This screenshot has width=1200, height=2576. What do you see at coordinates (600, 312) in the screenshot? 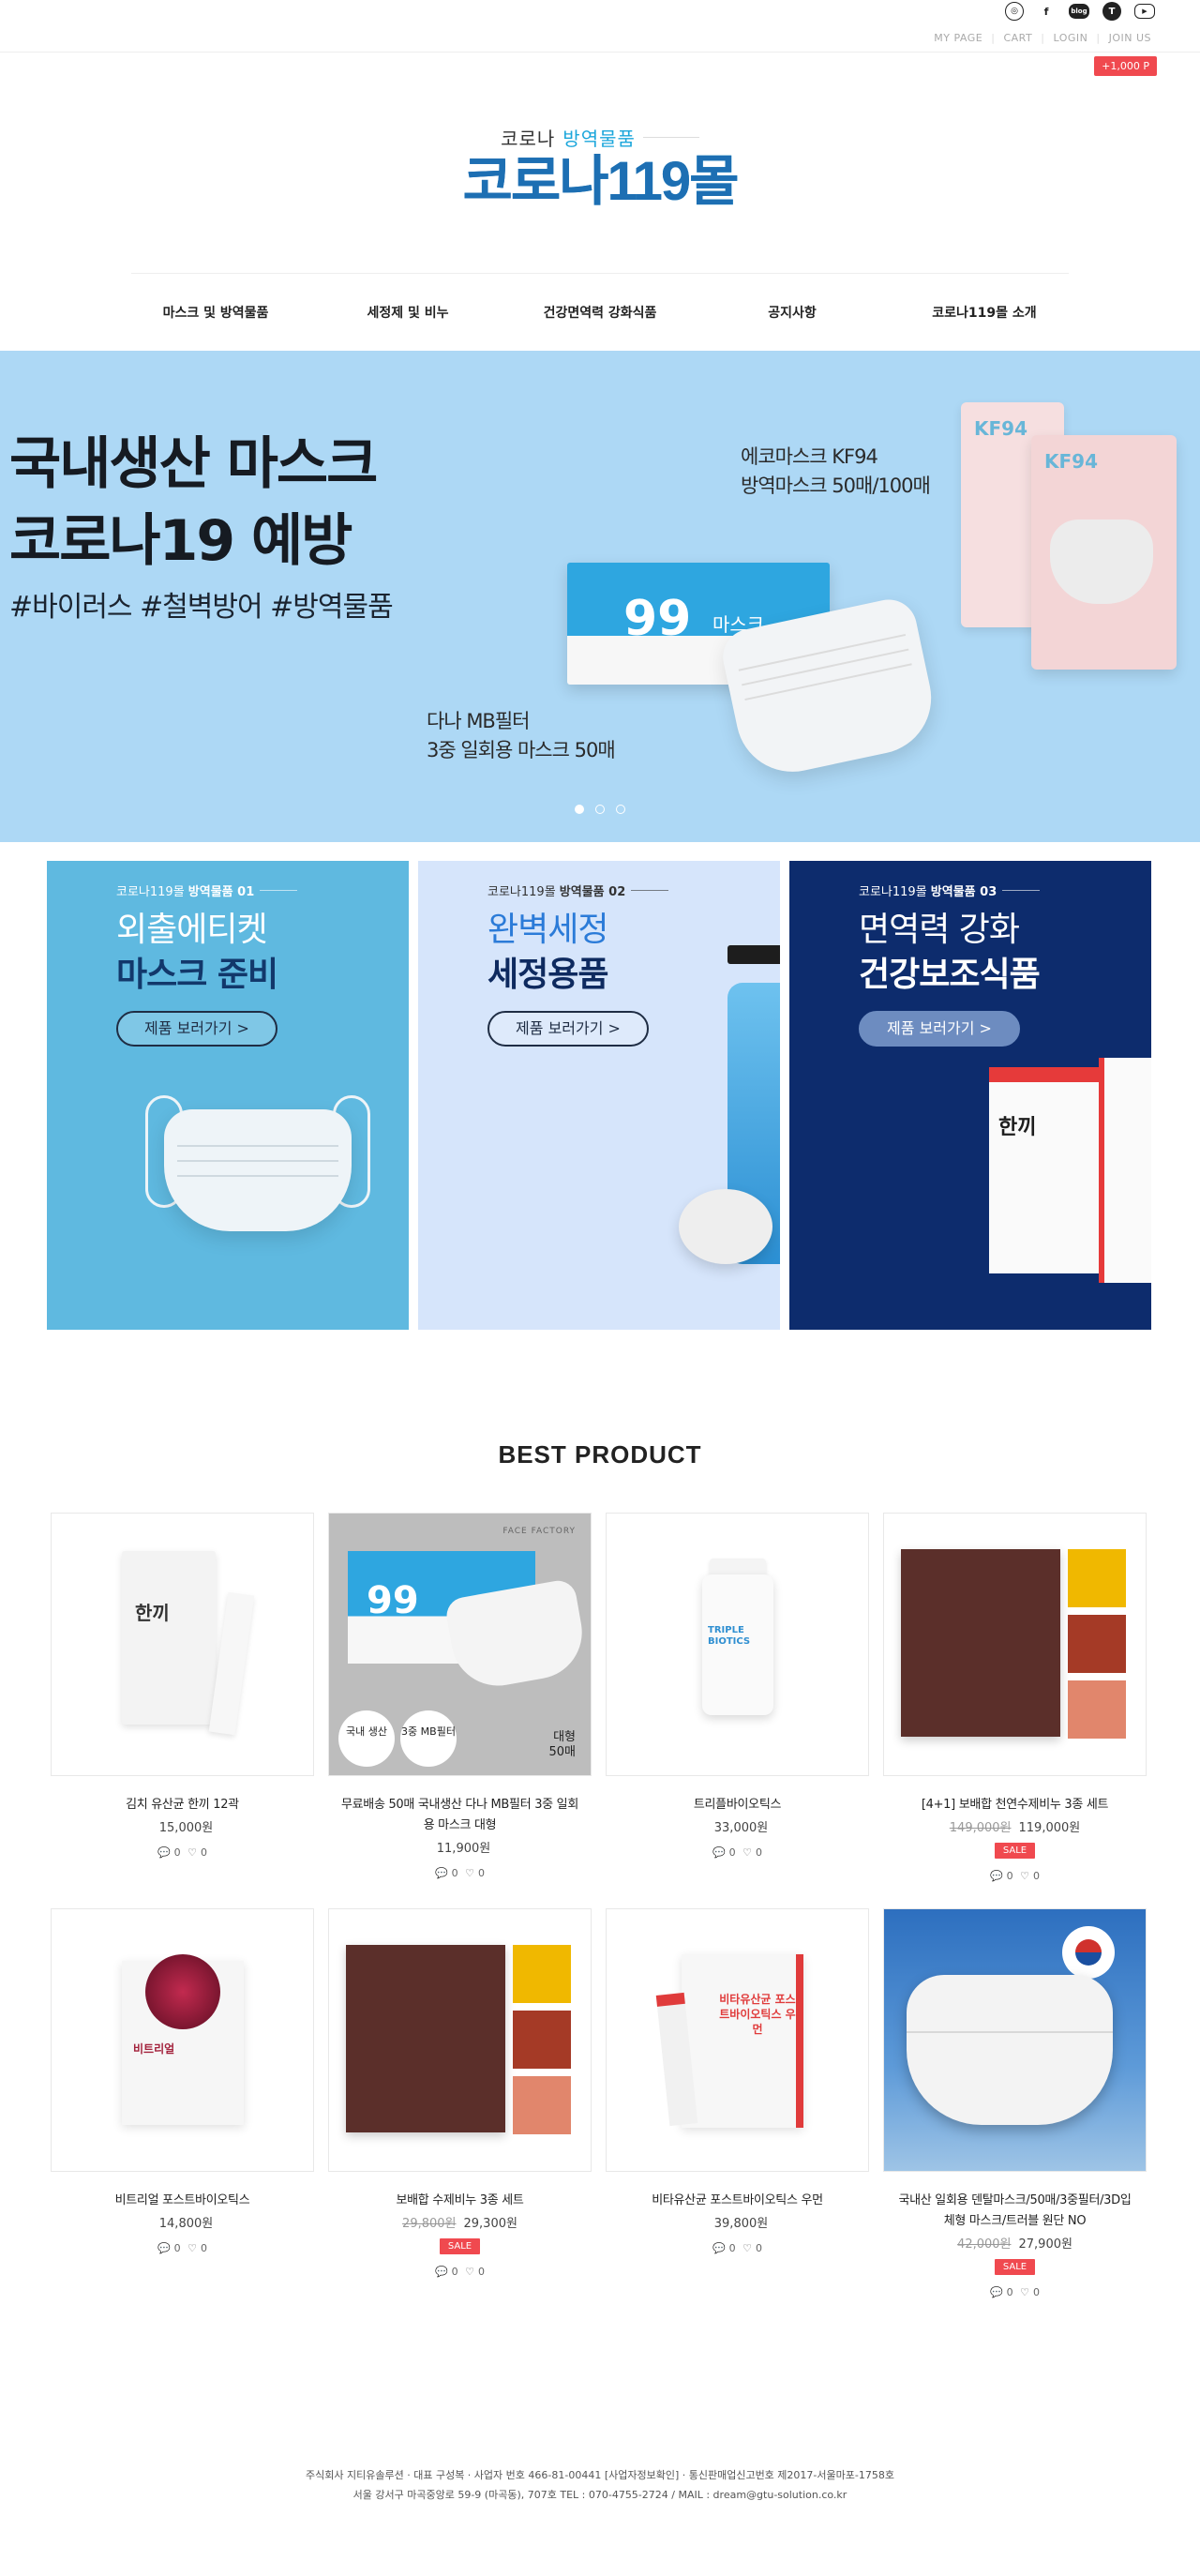
I see `nav-item-health-food: 건강면역력 강화식품` at bounding box center [600, 312].